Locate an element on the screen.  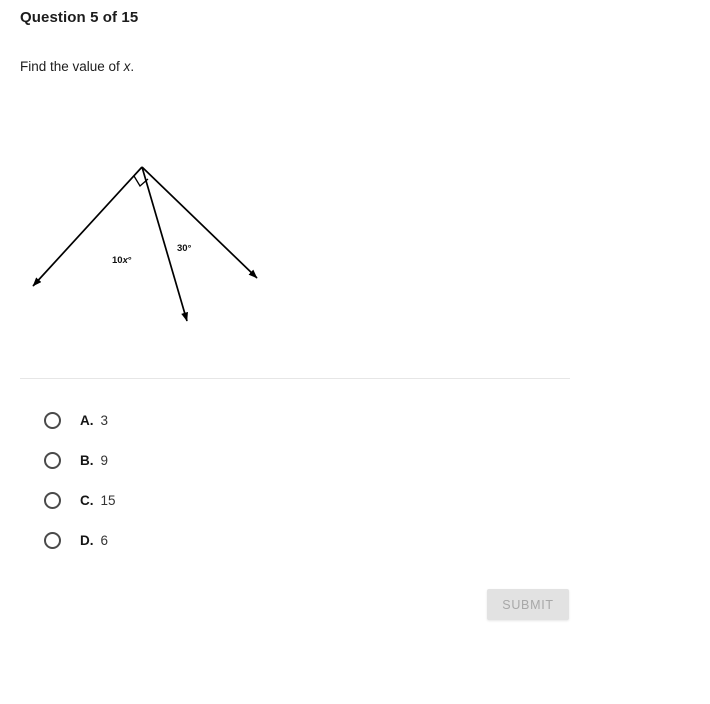
angle-diagram-svg: 10x° 30° is located at coordinates (145, 244).